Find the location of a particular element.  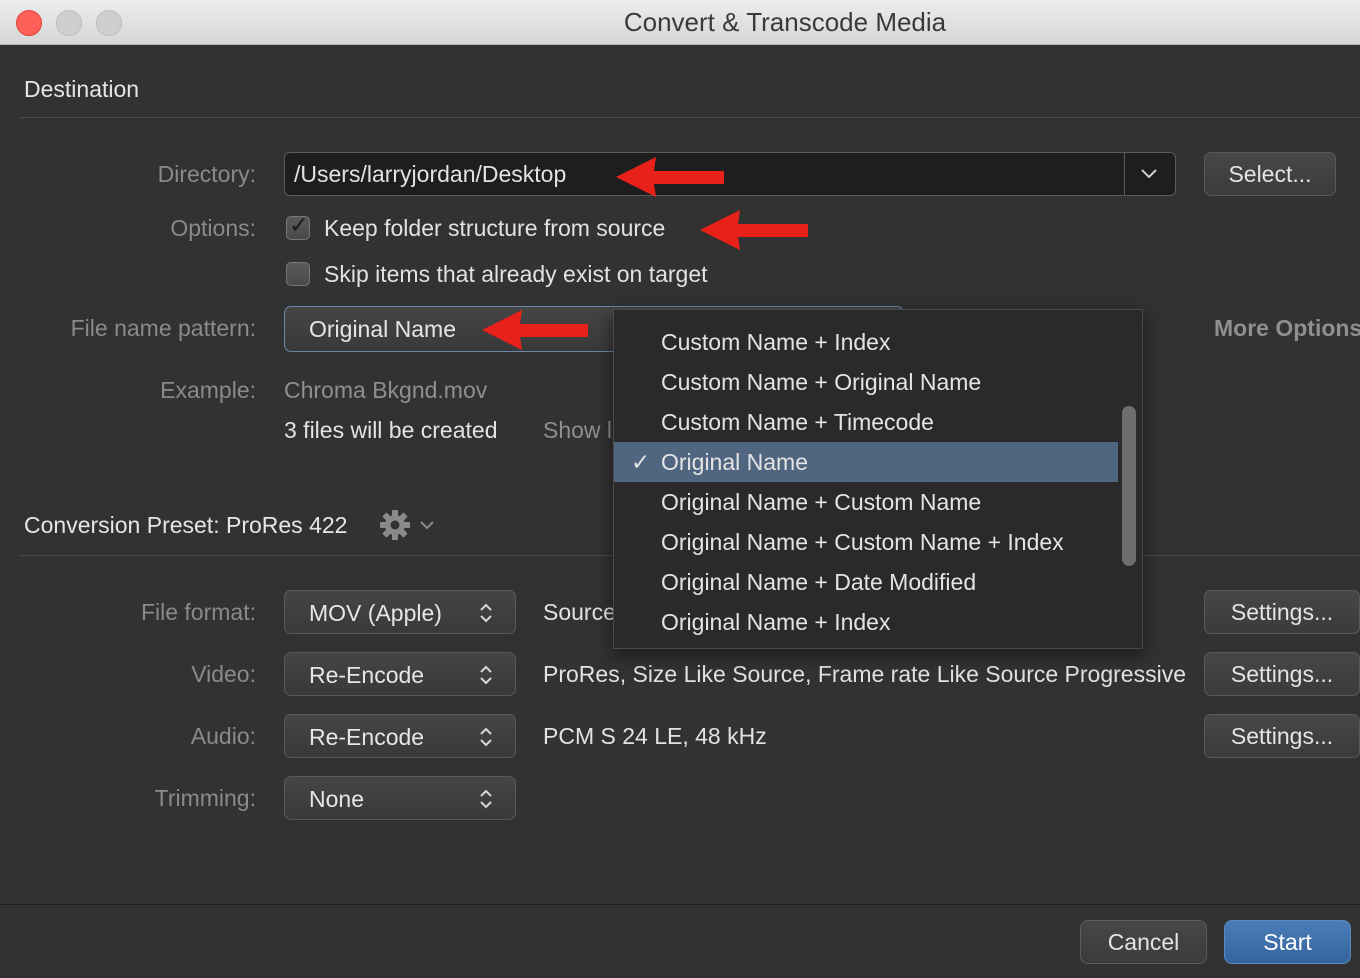

directory-value: /Users/larryjordan/Desktop is located at coordinates (430, 174).